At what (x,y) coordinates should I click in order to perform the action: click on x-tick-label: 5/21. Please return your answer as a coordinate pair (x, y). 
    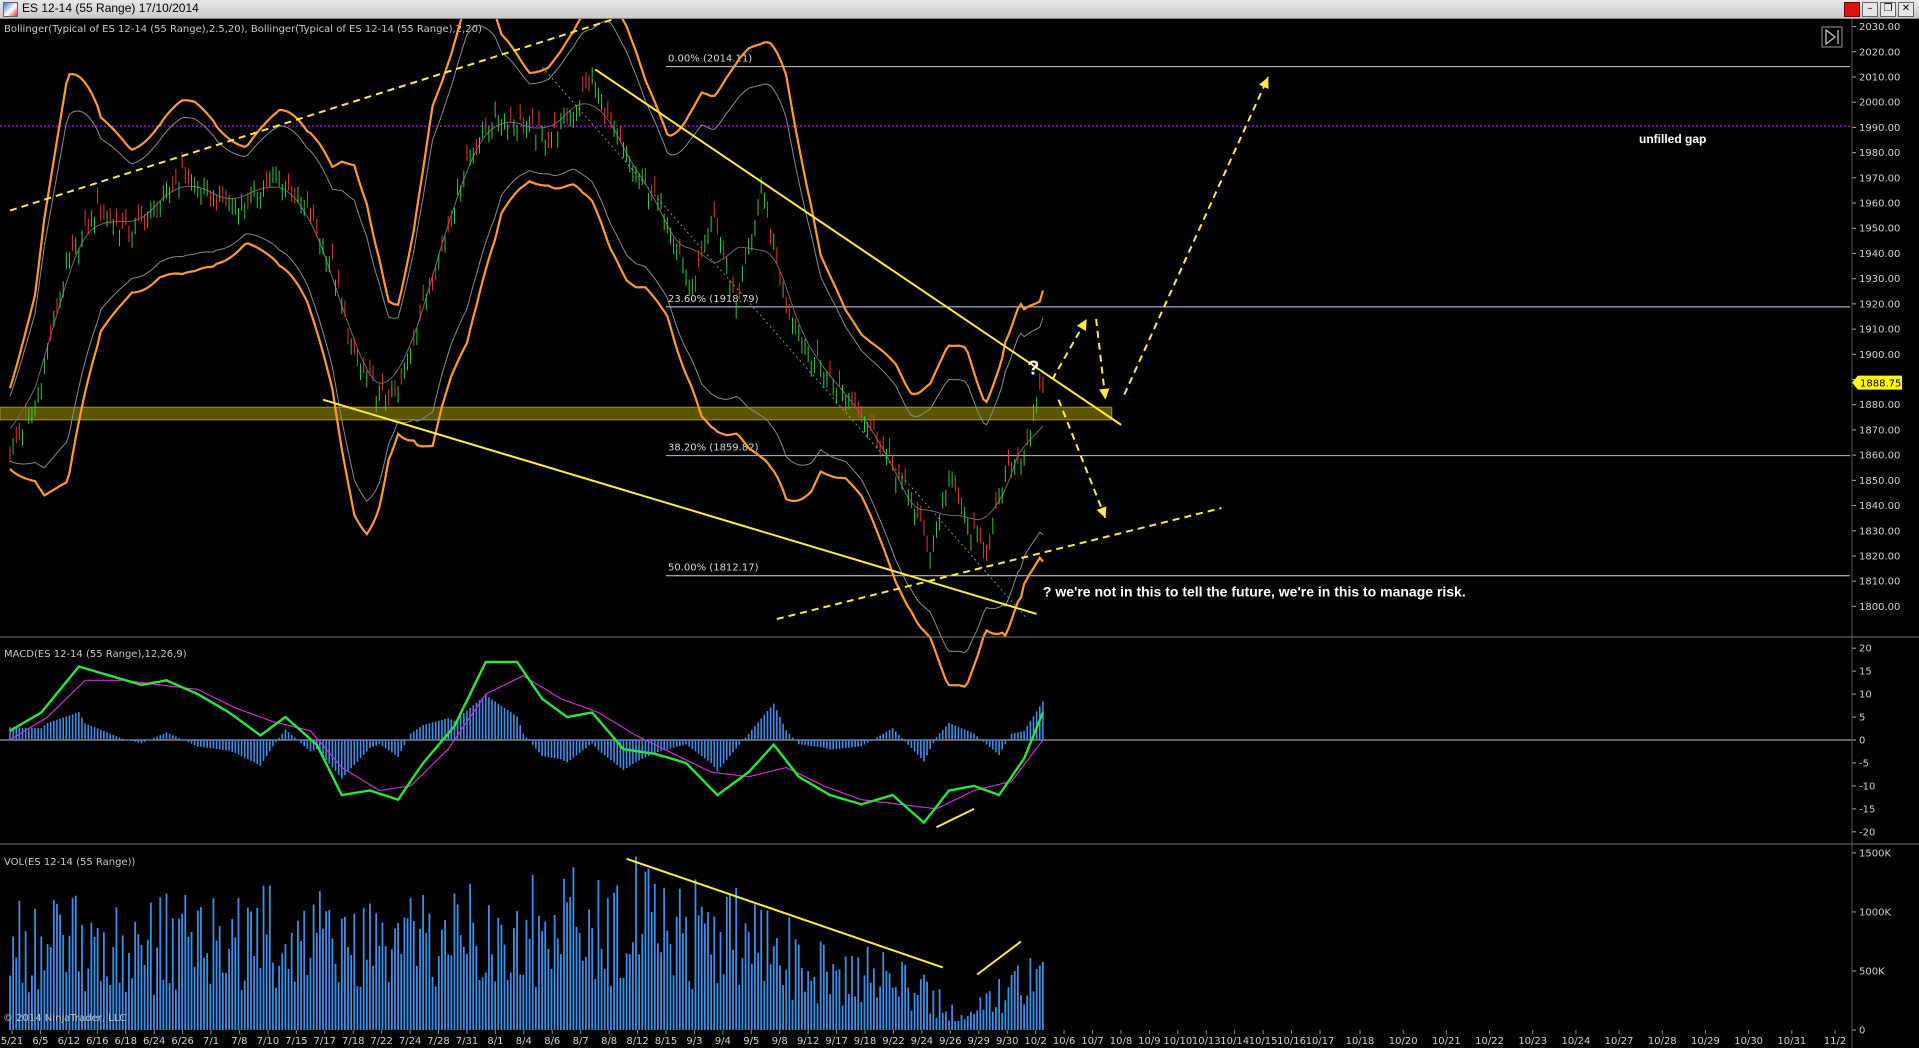
    Looking at the image, I should click on (12, 1041).